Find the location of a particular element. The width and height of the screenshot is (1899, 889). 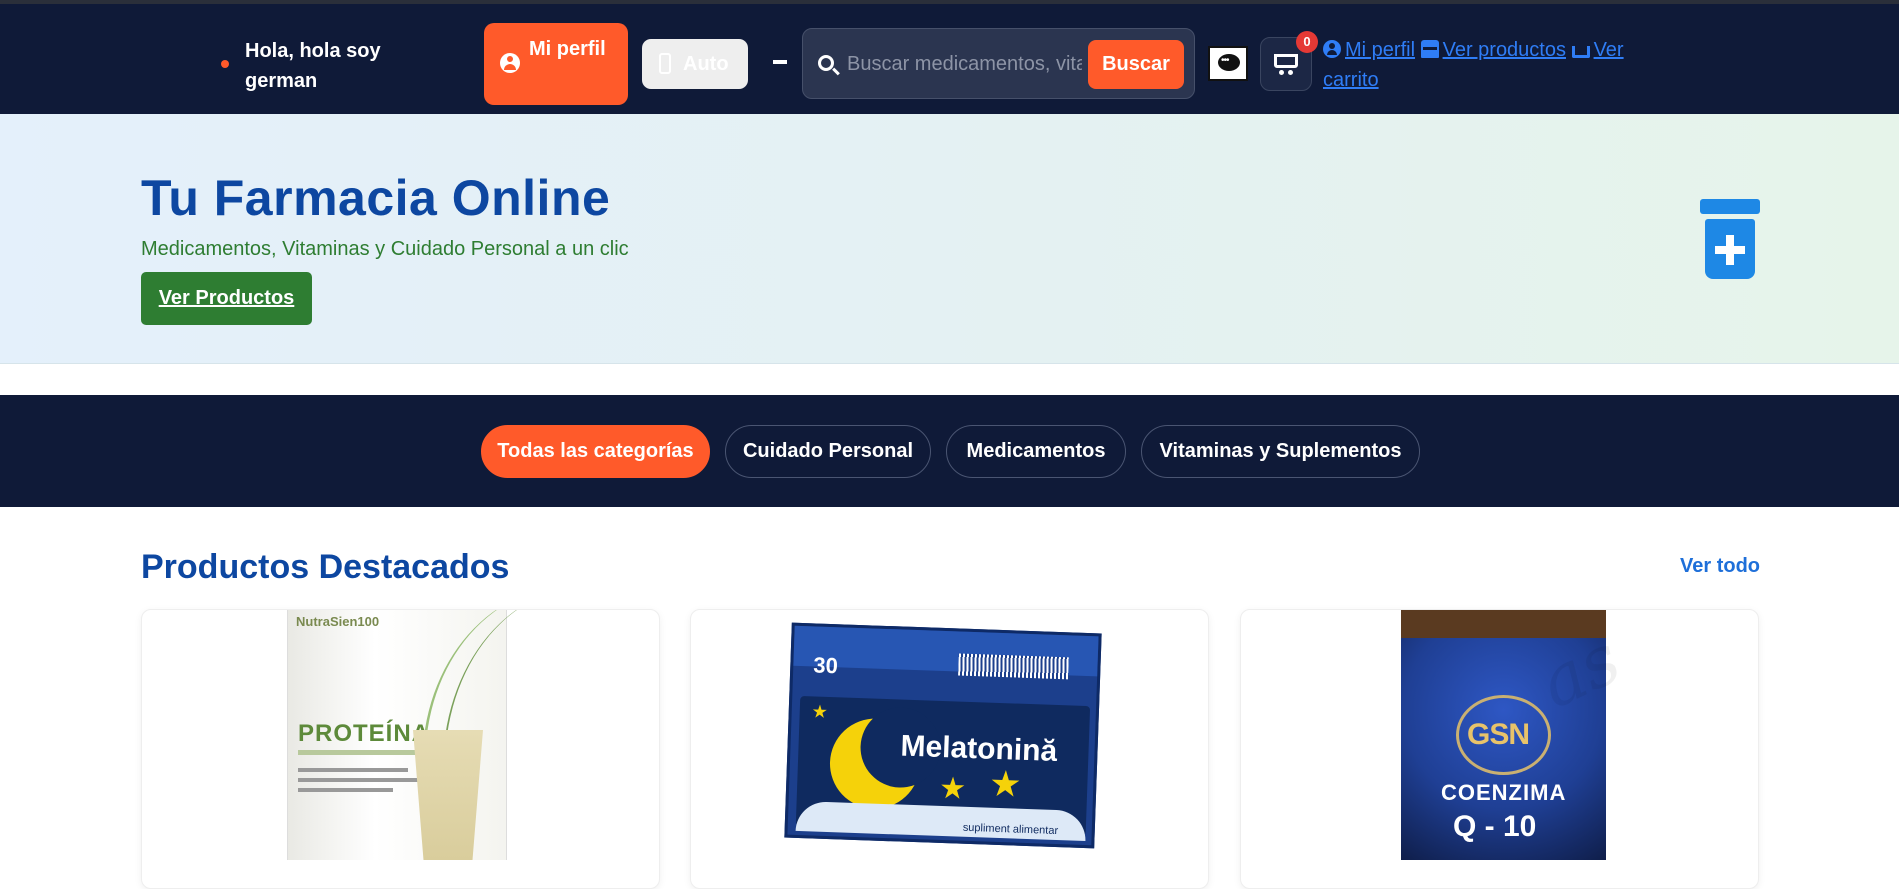

product-image-label: Melatonină is located at coordinates (979, 748).